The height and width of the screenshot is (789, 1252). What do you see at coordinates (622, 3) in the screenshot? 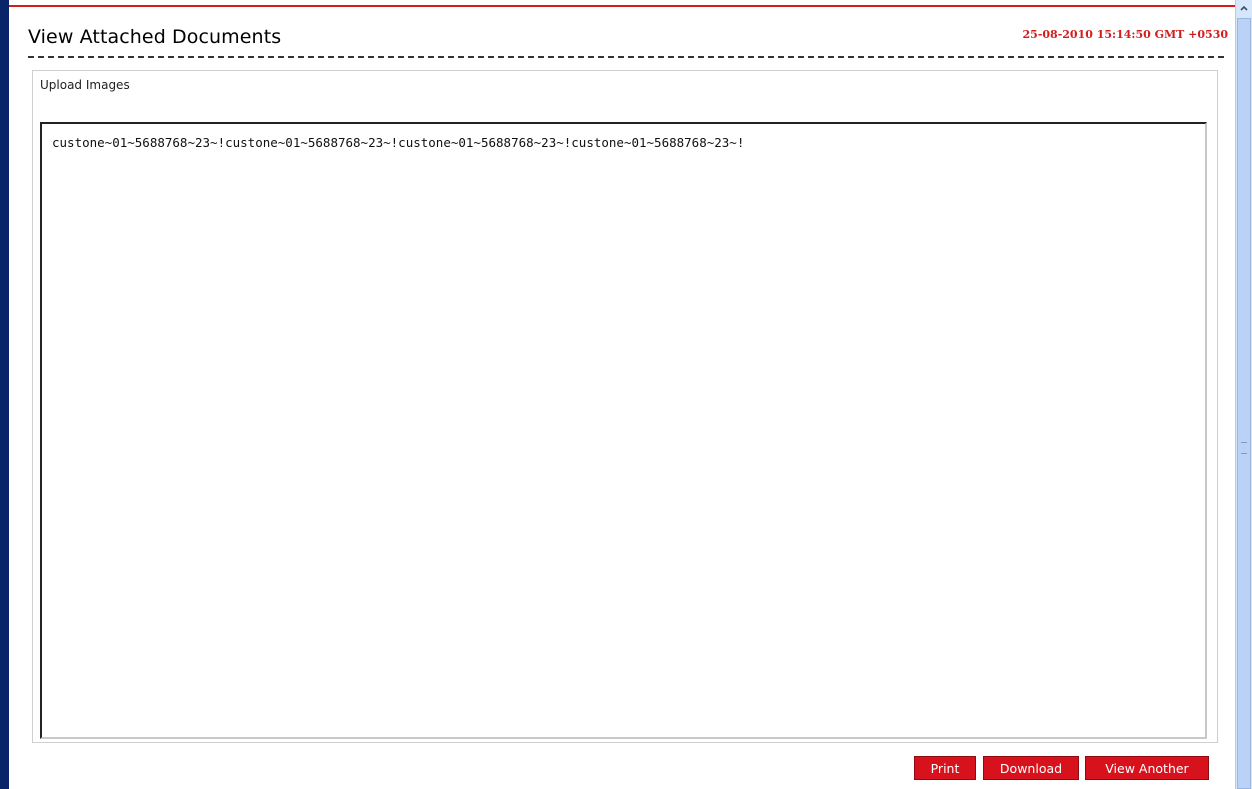
I see `top-accent-bar` at bounding box center [622, 3].